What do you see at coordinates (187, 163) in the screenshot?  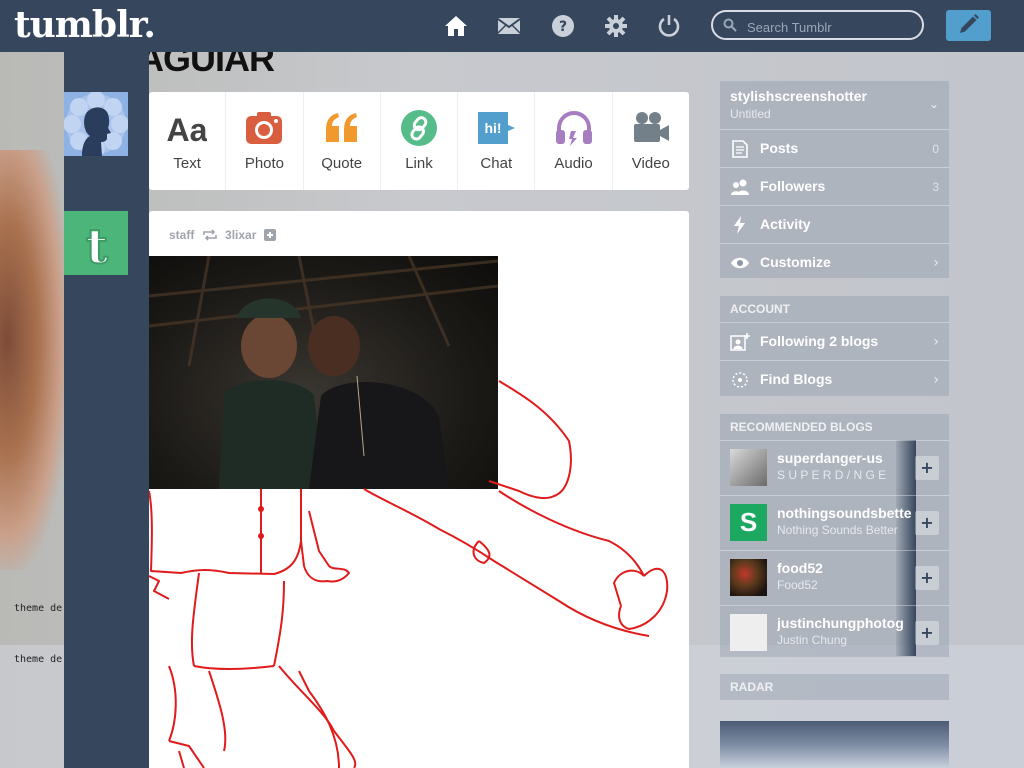 I see `post-text-label: Text` at bounding box center [187, 163].